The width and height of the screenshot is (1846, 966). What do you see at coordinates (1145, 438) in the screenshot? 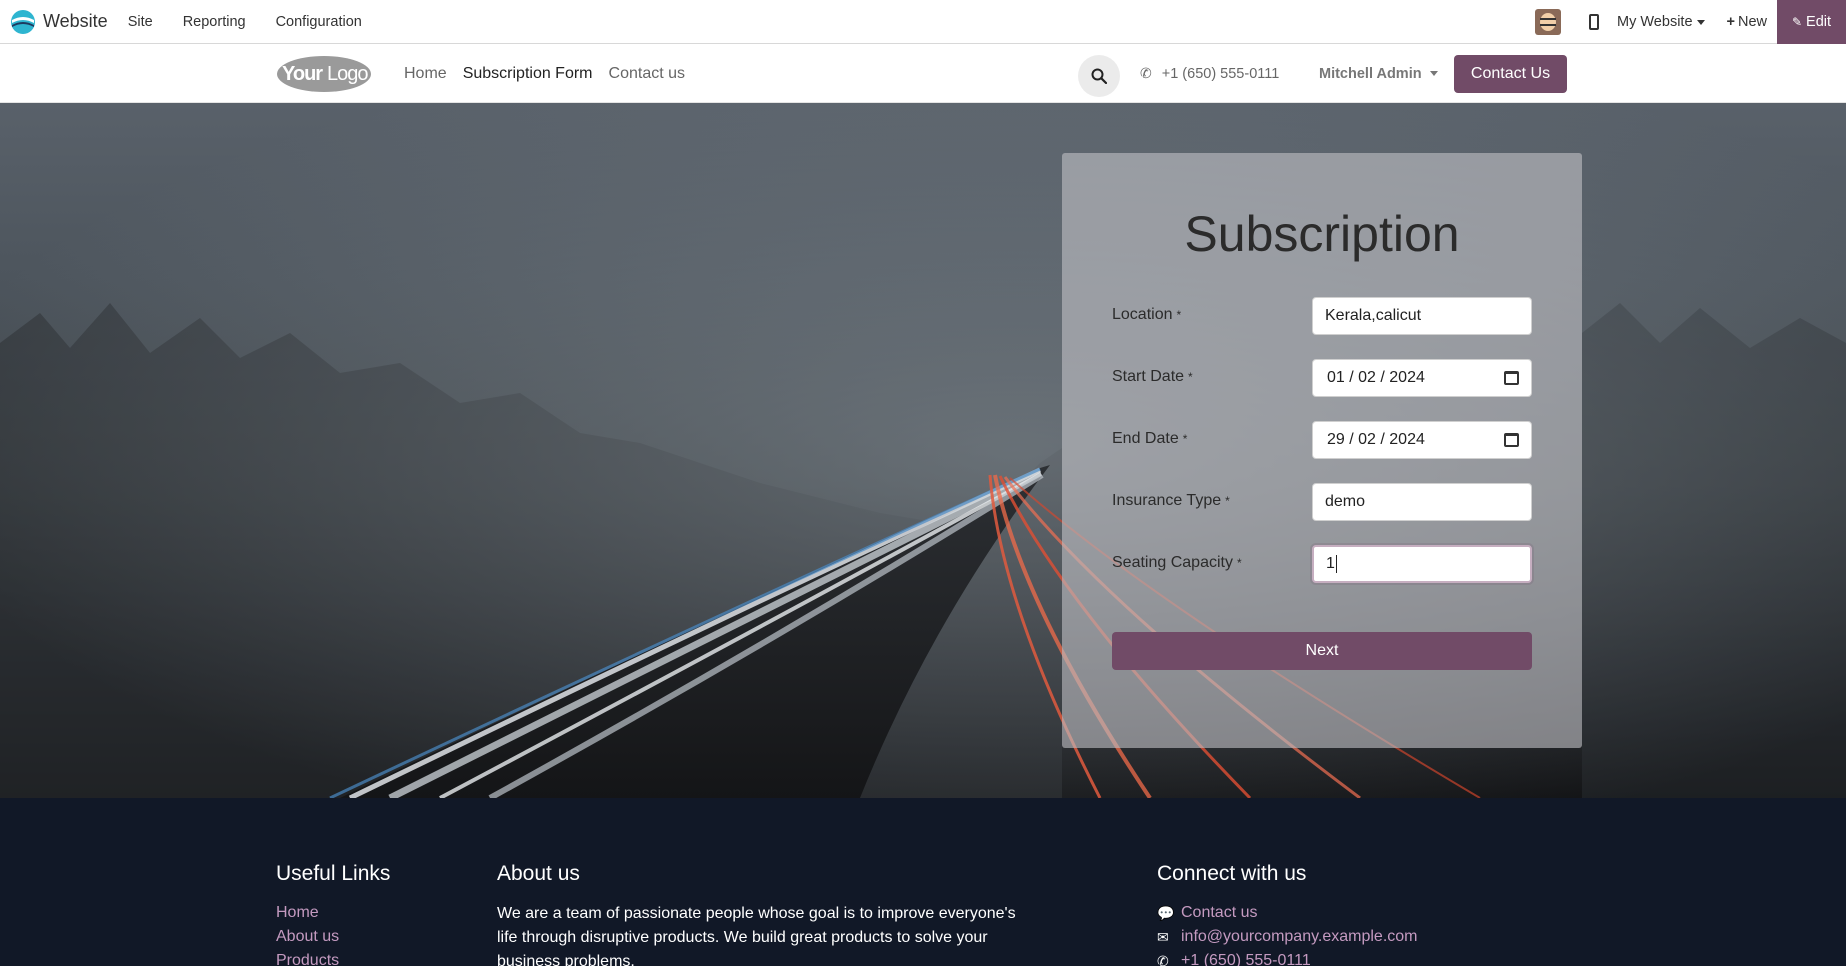
I see `end-date-label-text: End Date` at bounding box center [1145, 438].